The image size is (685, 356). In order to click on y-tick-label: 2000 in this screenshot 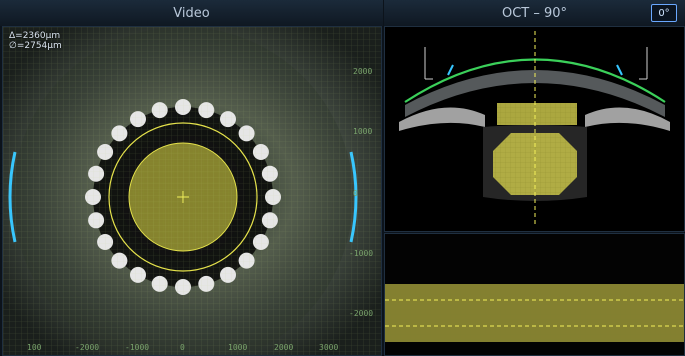, I will do `click(363, 71)`.